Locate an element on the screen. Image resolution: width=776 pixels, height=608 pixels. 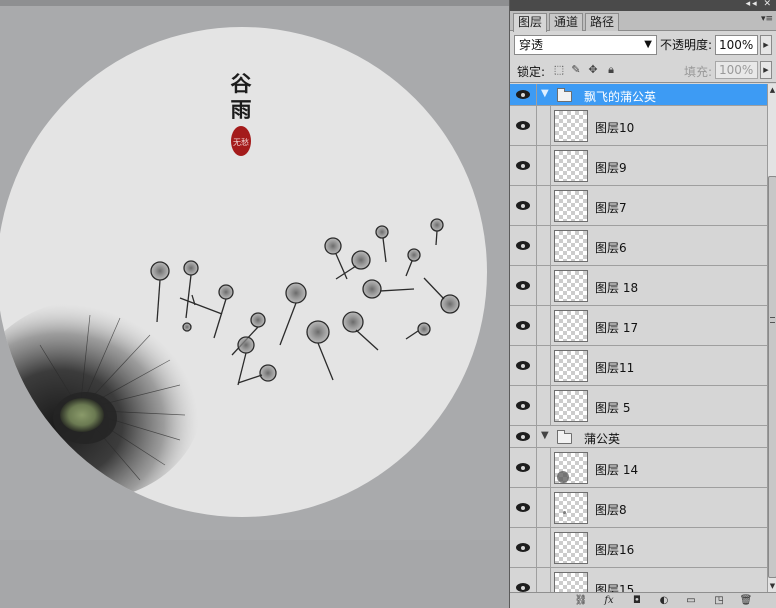
blend-mode-value: 穿透 is located at coordinates (531, 45).